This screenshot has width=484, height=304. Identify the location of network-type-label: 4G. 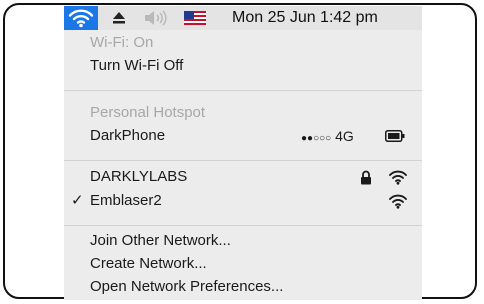
(344, 136).